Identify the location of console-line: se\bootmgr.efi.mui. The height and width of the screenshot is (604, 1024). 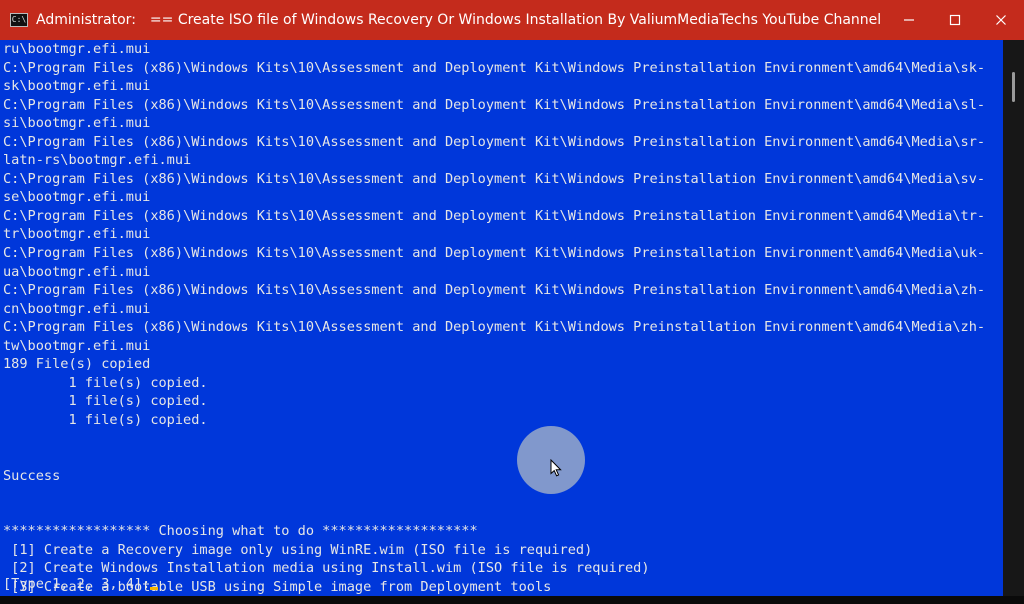
(77, 197).